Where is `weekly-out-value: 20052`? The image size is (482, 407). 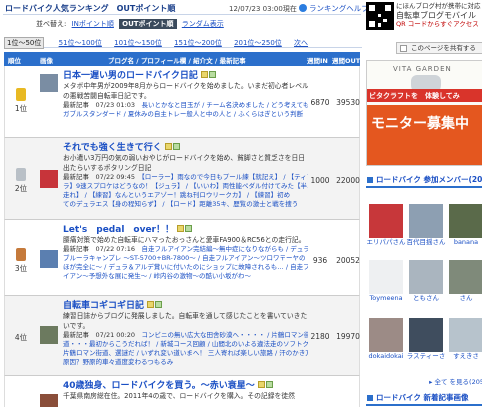
weekly-out-value: 20052 is located at coordinates (348, 260).